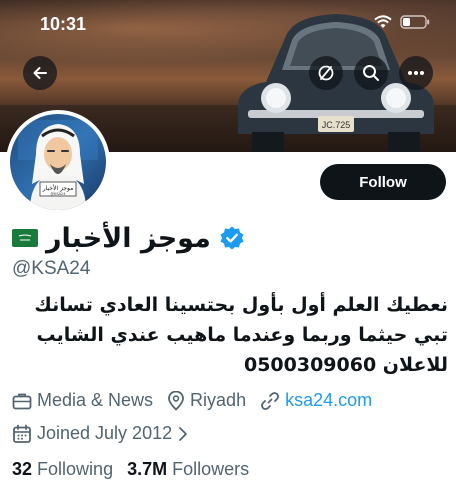 The width and height of the screenshot is (456, 500). I want to click on hide-media-button, so click(326, 73).